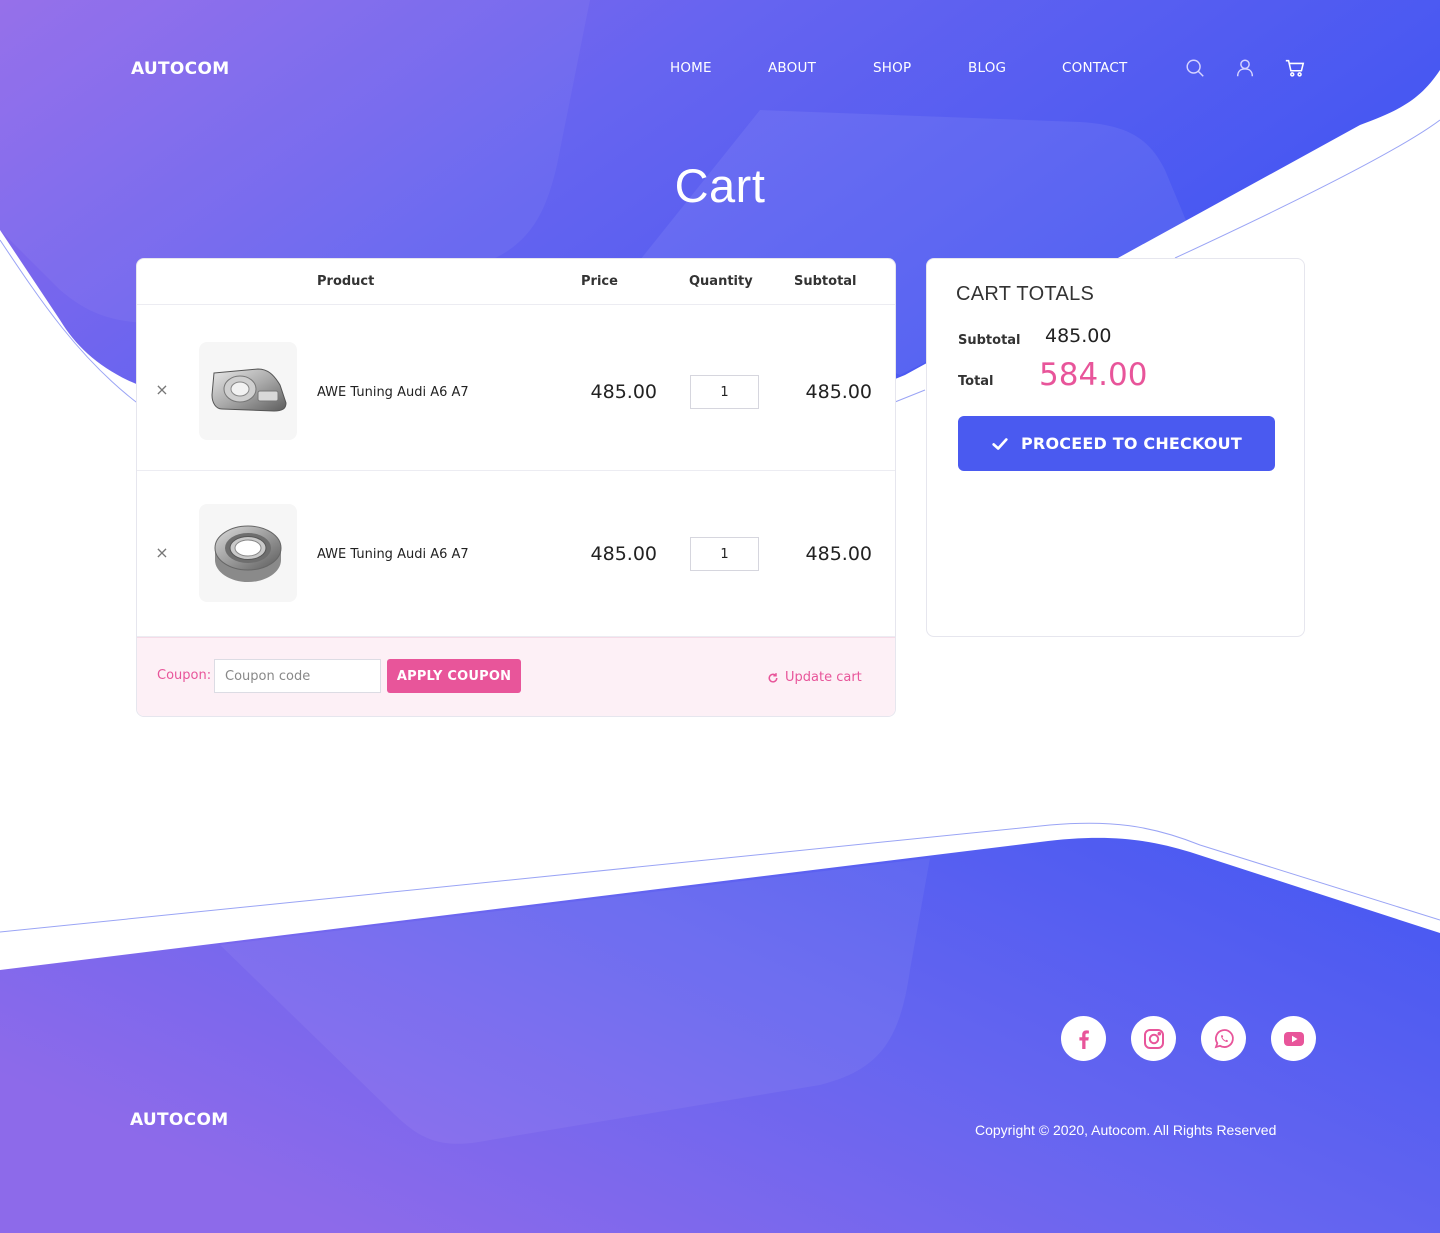  I want to click on whatsapp-icon, so click(1223, 1038).